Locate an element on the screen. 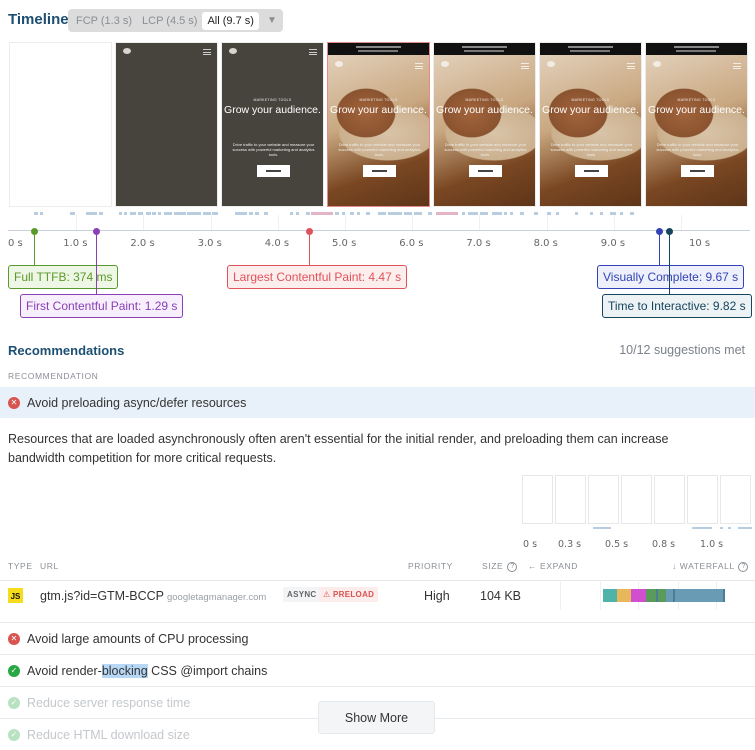  filter-fcp: FCP (1.3 s) is located at coordinates (104, 21).